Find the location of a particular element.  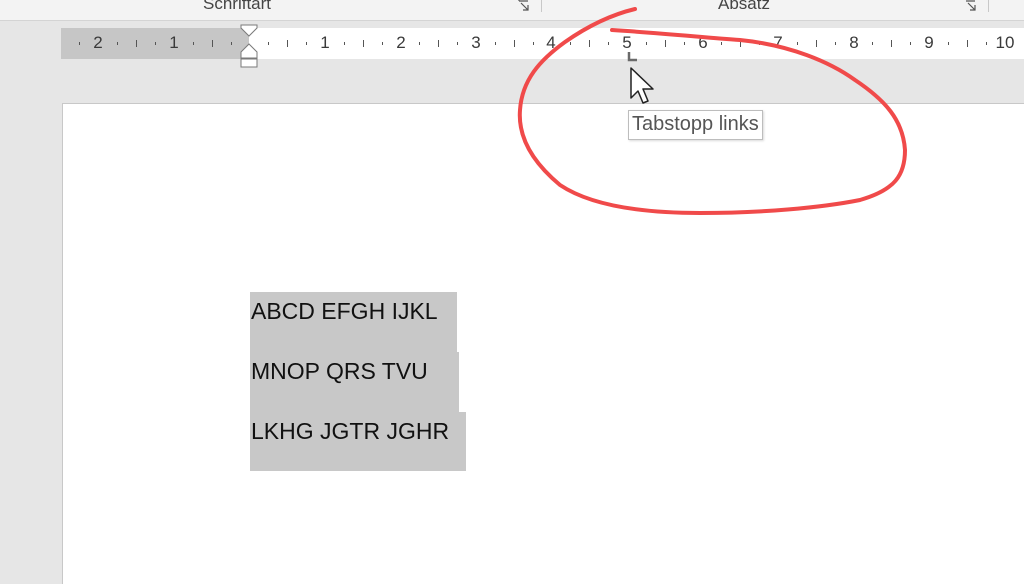

ribbon-group-labels: Schriftart Absatz is located at coordinates (512, 10).